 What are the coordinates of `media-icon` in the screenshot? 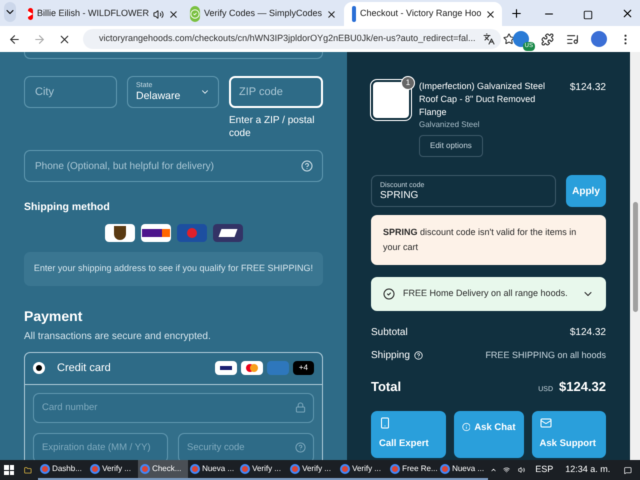 It's located at (572, 39).